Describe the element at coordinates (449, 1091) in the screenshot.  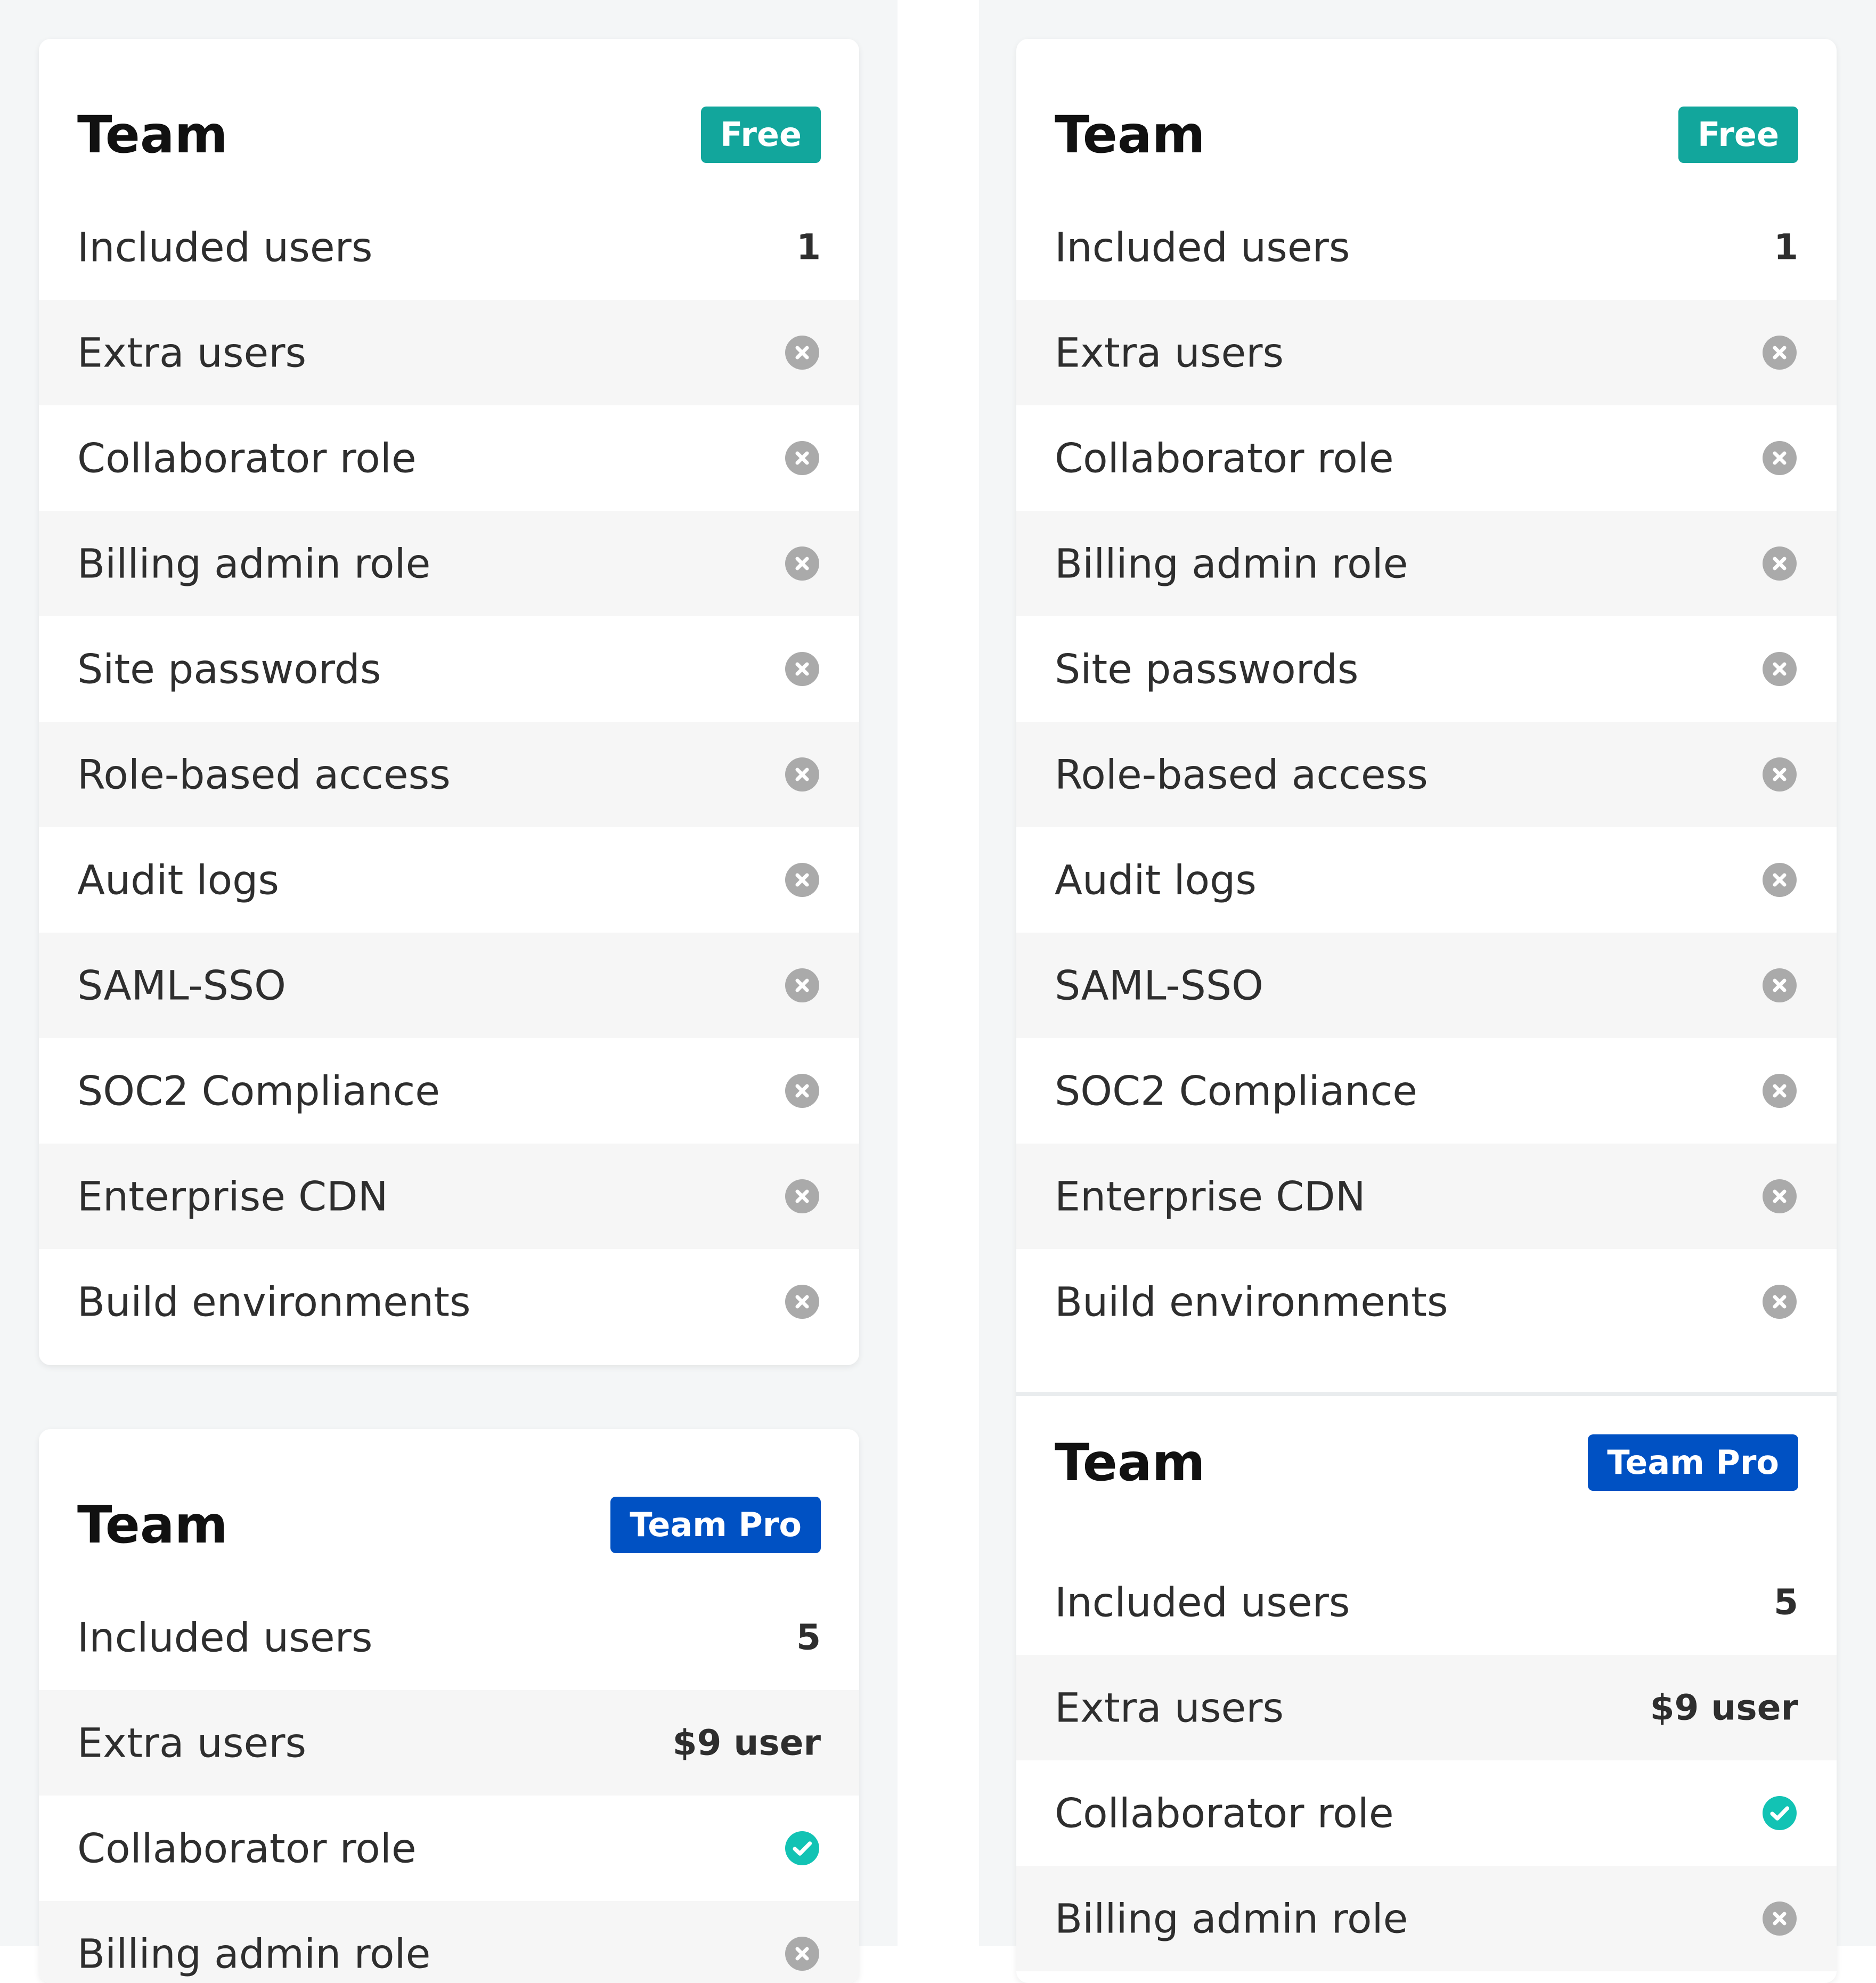
I see `feature-row-soc2-compliance: SOC2 Compliance` at that location.